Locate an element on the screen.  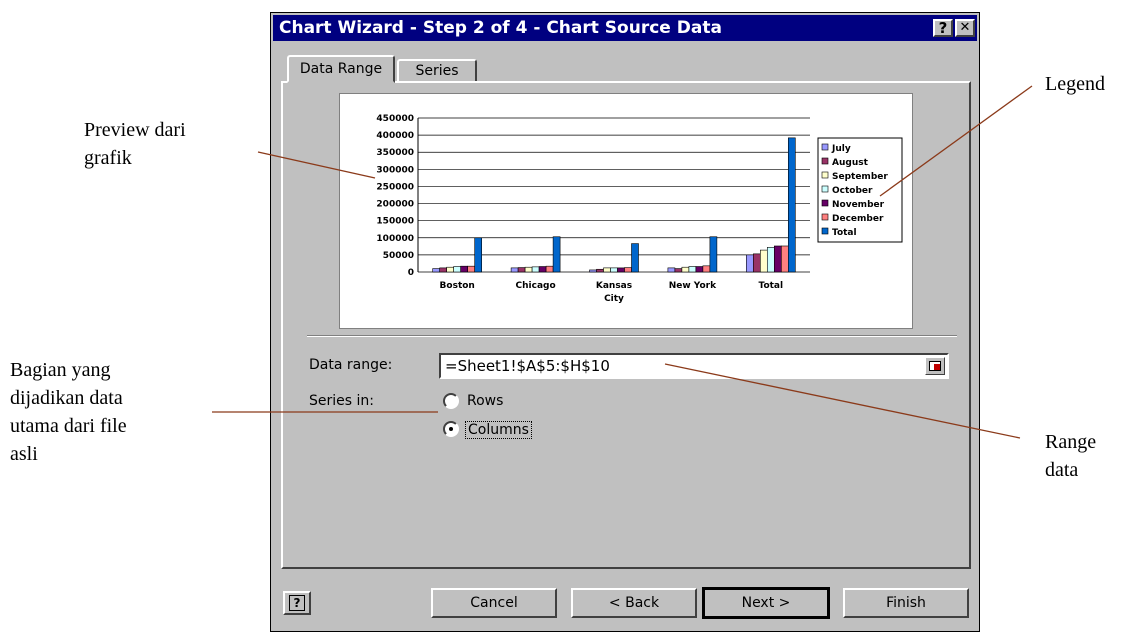
range-arrow-icon is located at coordinates (937, 367).